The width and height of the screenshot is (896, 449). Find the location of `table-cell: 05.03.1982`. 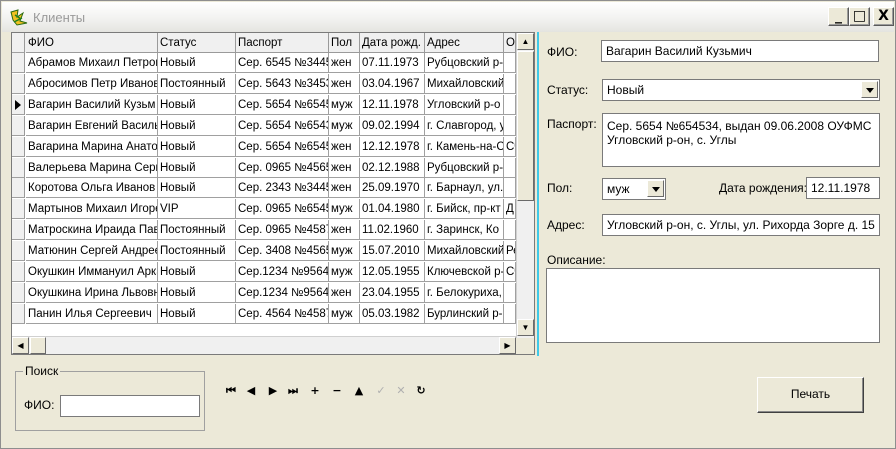

table-cell: 05.03.1982 is located at coordinates (392, 313).